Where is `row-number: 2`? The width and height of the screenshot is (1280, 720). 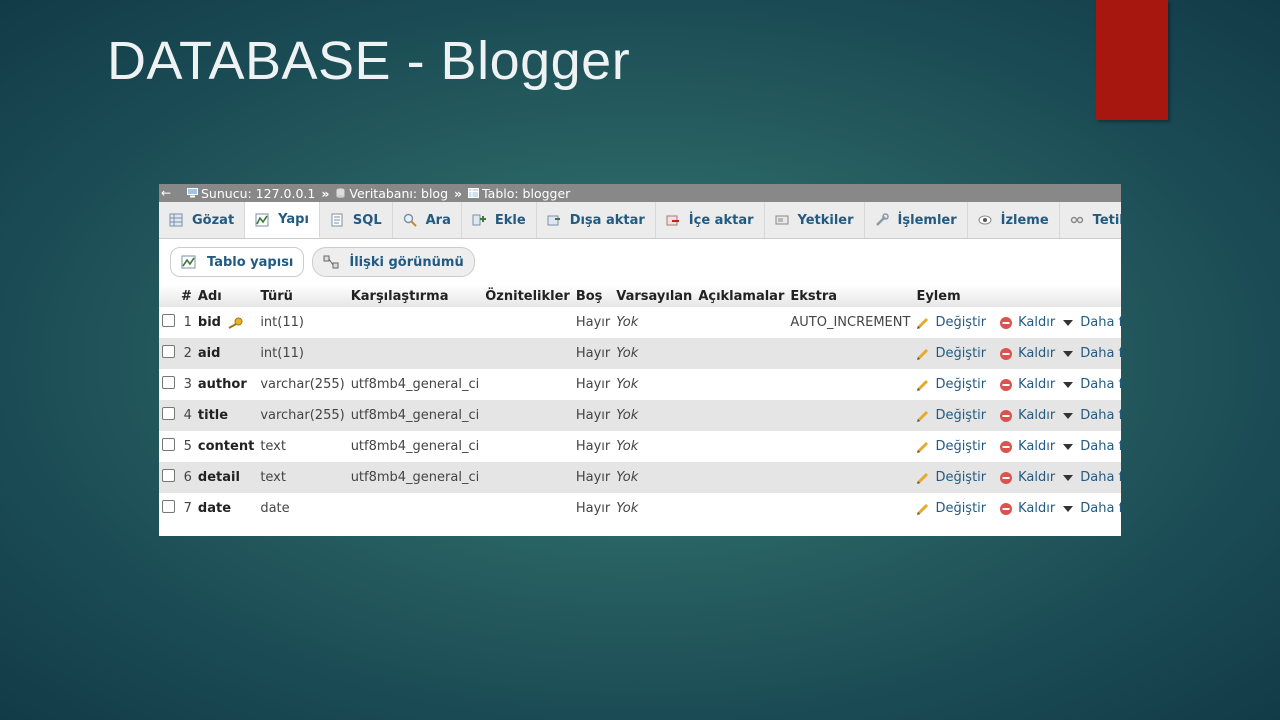
row-number: 2 is located at coordinates (186, 353).